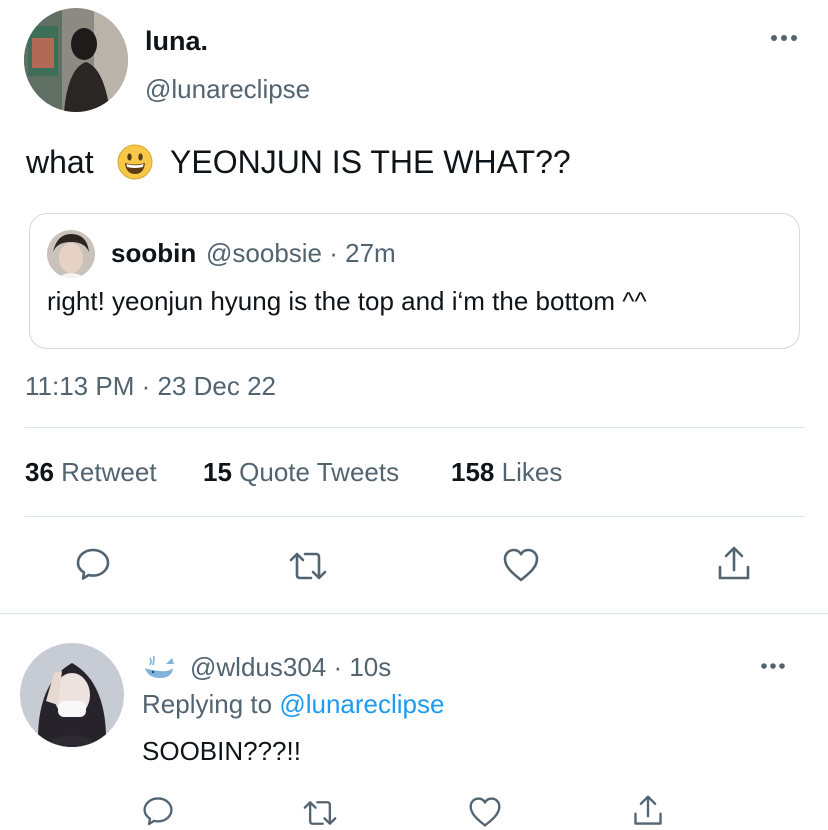 The image size is (828, 830). Describe the element at coordinates (301, 253) in the screenshot. I see `quote-handle-time: @soobsie · 27m` at that location.